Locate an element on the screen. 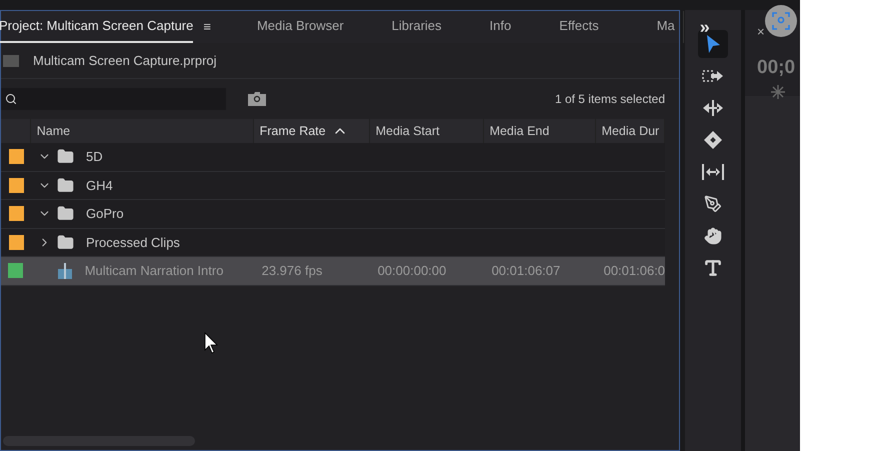 This screenshot has height=451, width=877. sequence-icon is located at coordinates (64, 271).